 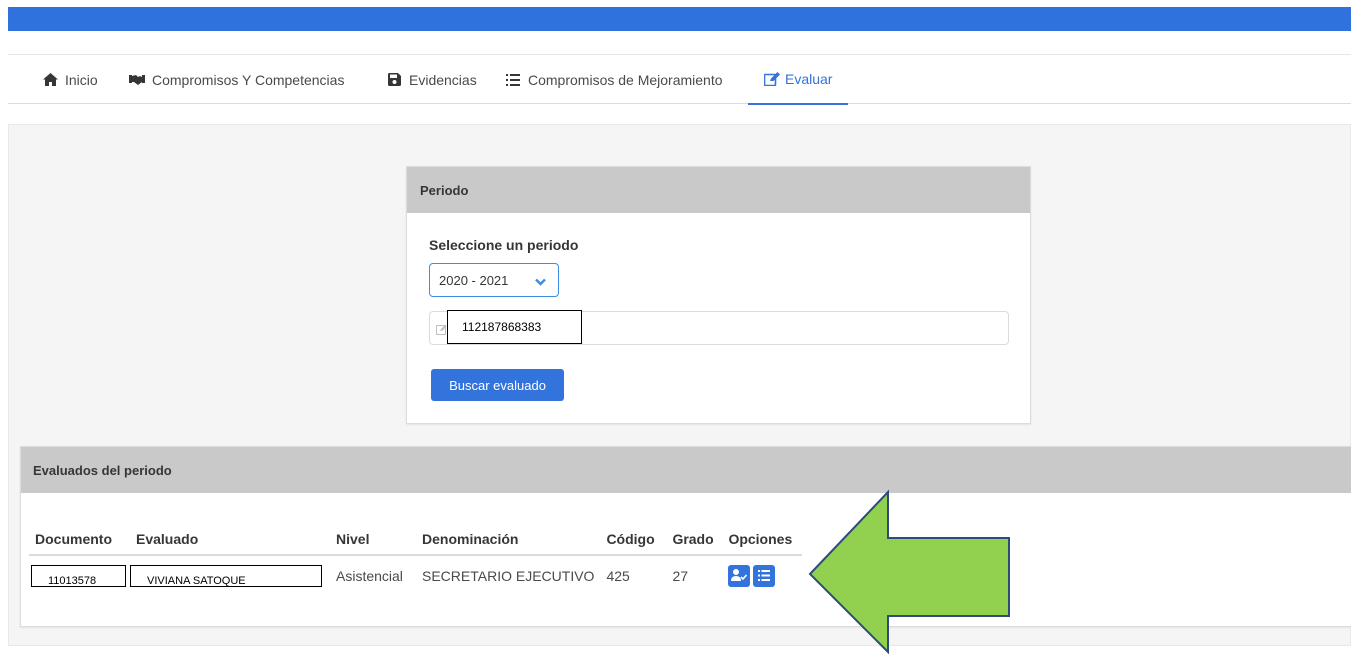 I want to click on evaluado-value: VIVIANA SATOQUE, so click(x=226, y=575).